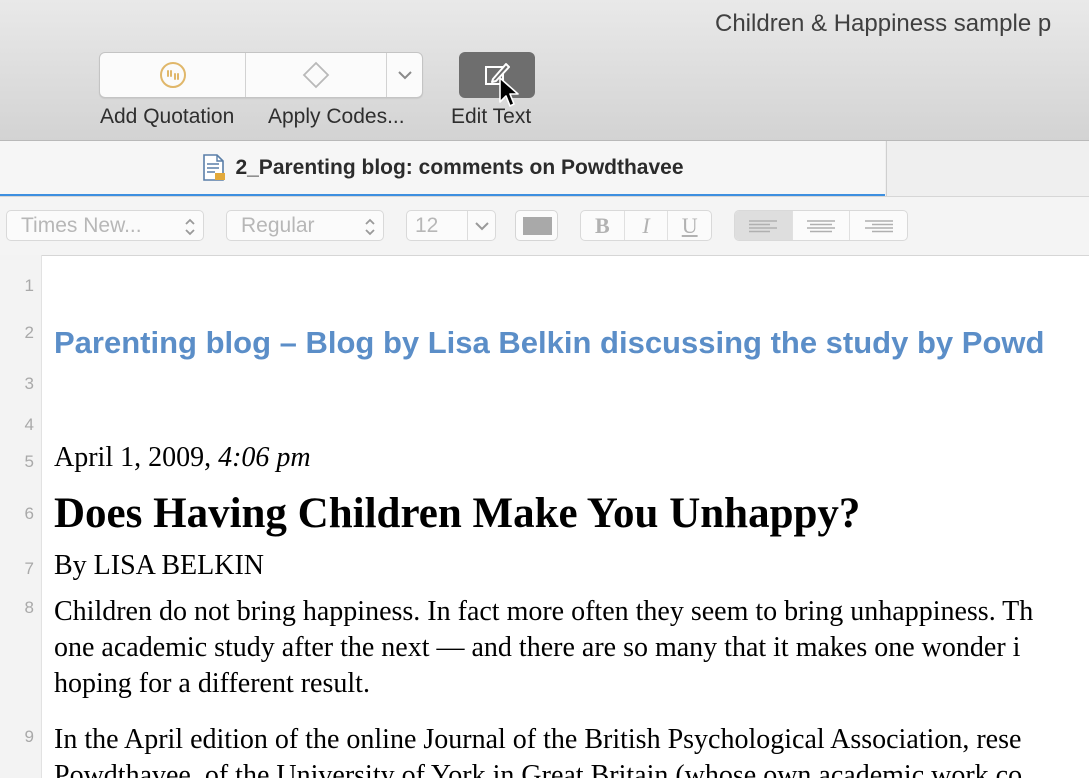  What do you see at coordinates (29, 424) in the screenshot?
I see `line-number: 4` at bounding box center [29, 424].